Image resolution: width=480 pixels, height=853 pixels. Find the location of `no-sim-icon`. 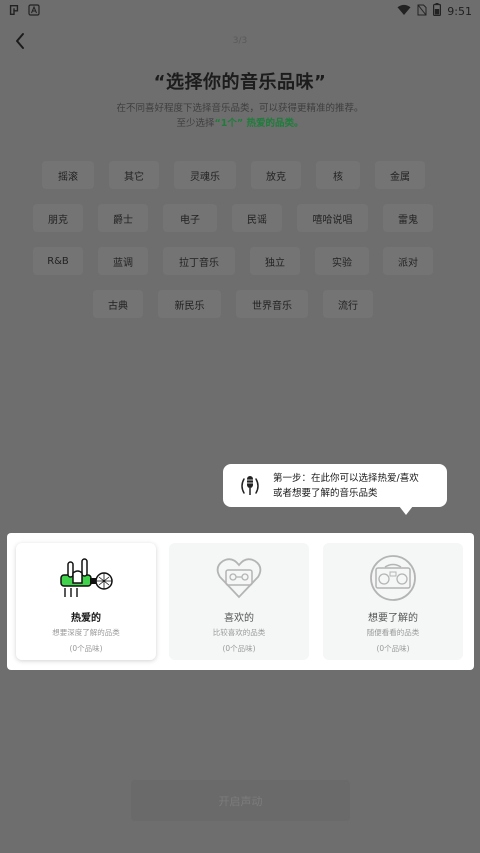

no-sim-icon is located at coordinates (422, 11).